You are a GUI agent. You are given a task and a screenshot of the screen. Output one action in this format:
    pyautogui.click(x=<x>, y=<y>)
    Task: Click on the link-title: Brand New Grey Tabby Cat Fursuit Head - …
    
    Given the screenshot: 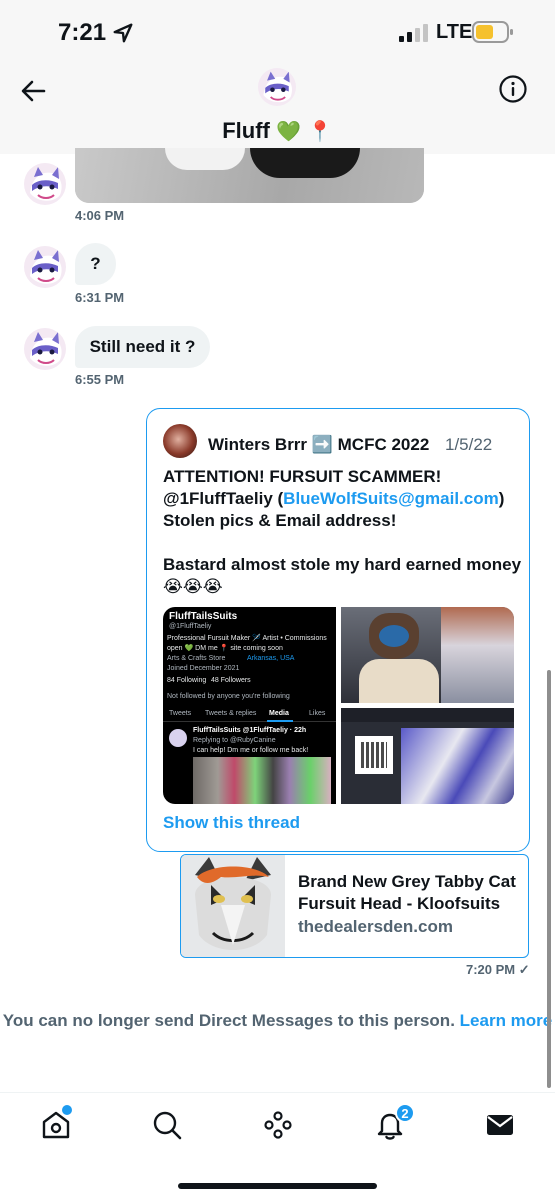 What is the action you would take?
    pyautogui.click(x=410, y=893)
    